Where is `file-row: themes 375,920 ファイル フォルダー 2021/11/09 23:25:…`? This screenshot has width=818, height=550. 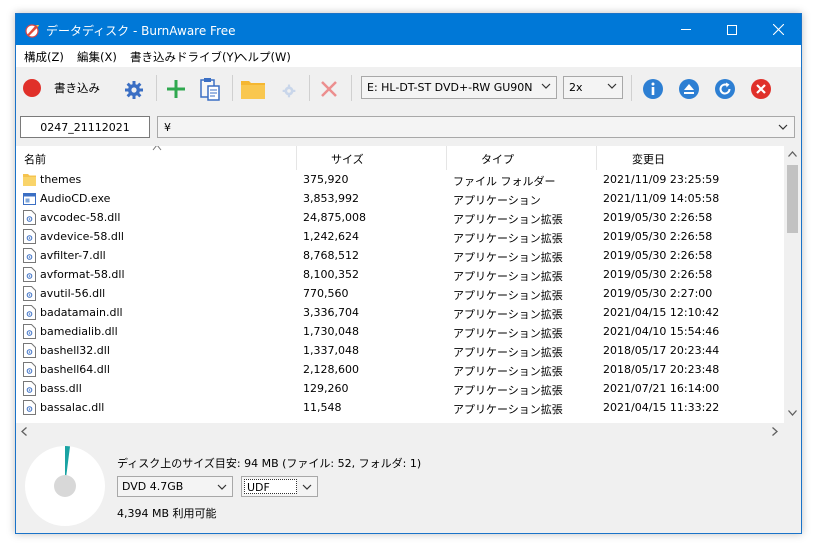
file-row: themes 375,920 ファイル フォルダー 2021/11/09 23:25:… is located at coordinates (401, 179).